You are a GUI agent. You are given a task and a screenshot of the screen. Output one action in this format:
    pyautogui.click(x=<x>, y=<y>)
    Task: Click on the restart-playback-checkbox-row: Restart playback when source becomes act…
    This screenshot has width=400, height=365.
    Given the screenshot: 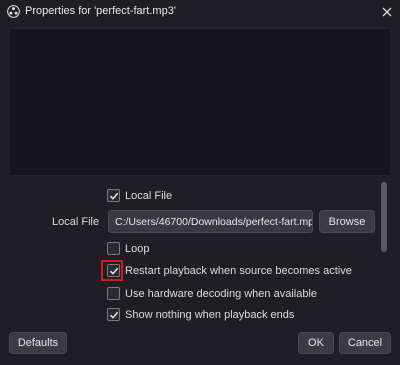 What is the action you would take?
    pyautogui.click(x=229, y=270)
    